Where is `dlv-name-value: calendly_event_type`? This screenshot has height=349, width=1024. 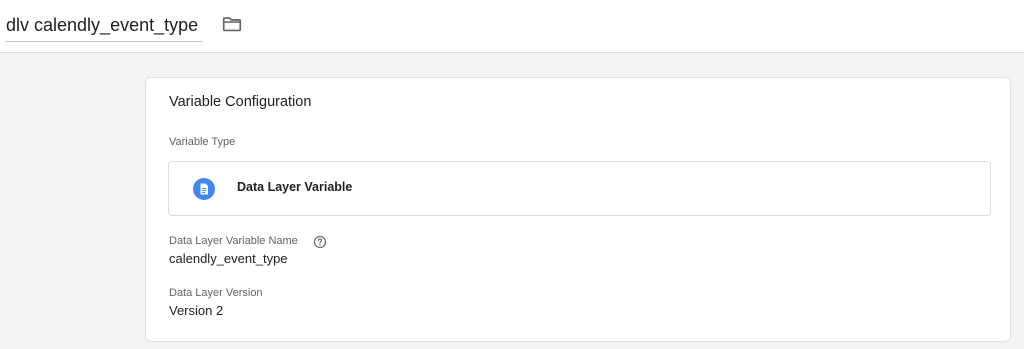 dlv-name-value: calendly_event_type is located at coordinates (228, 258).